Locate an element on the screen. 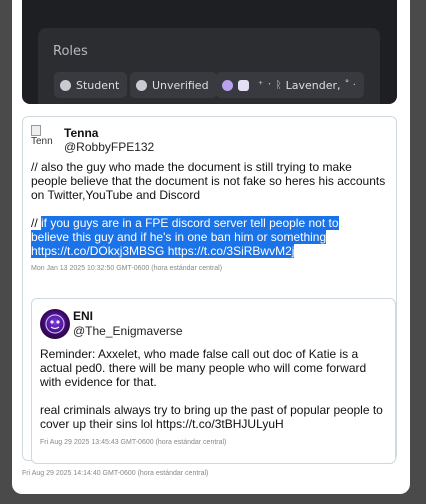 Image resolution: width=426 pixels, height=504 pixels. role-student: Student is located at coordinates (91, 85).